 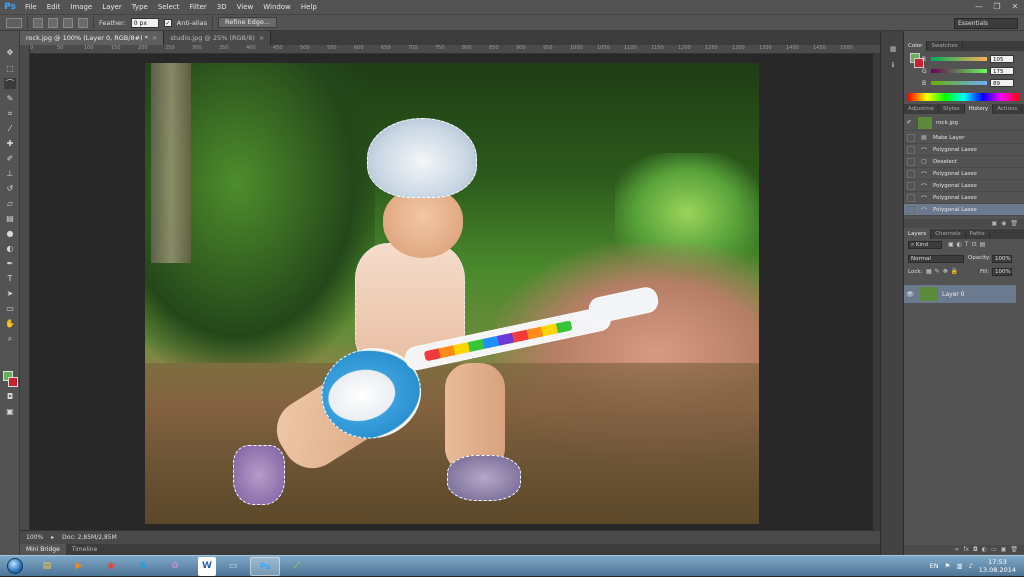 I want to click on skype-icon: S, so click(x=143, y=566).